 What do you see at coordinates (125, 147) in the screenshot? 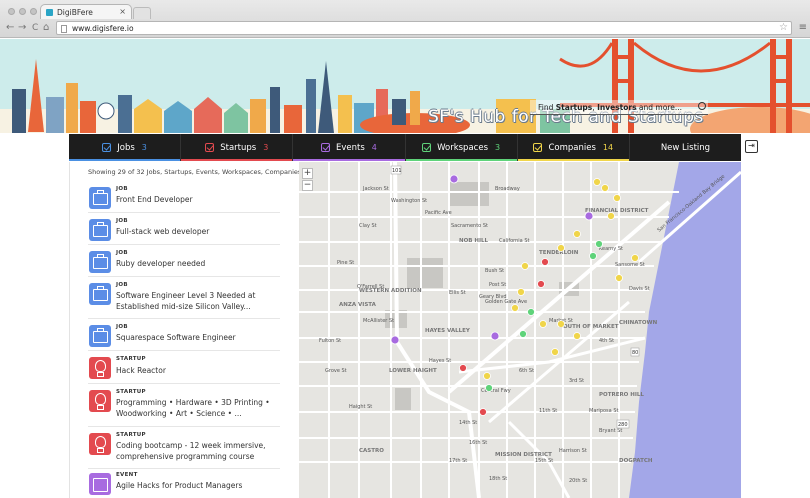
I see `nav-tab-jobs: Jobs 3` at bounding box center [125, 147].